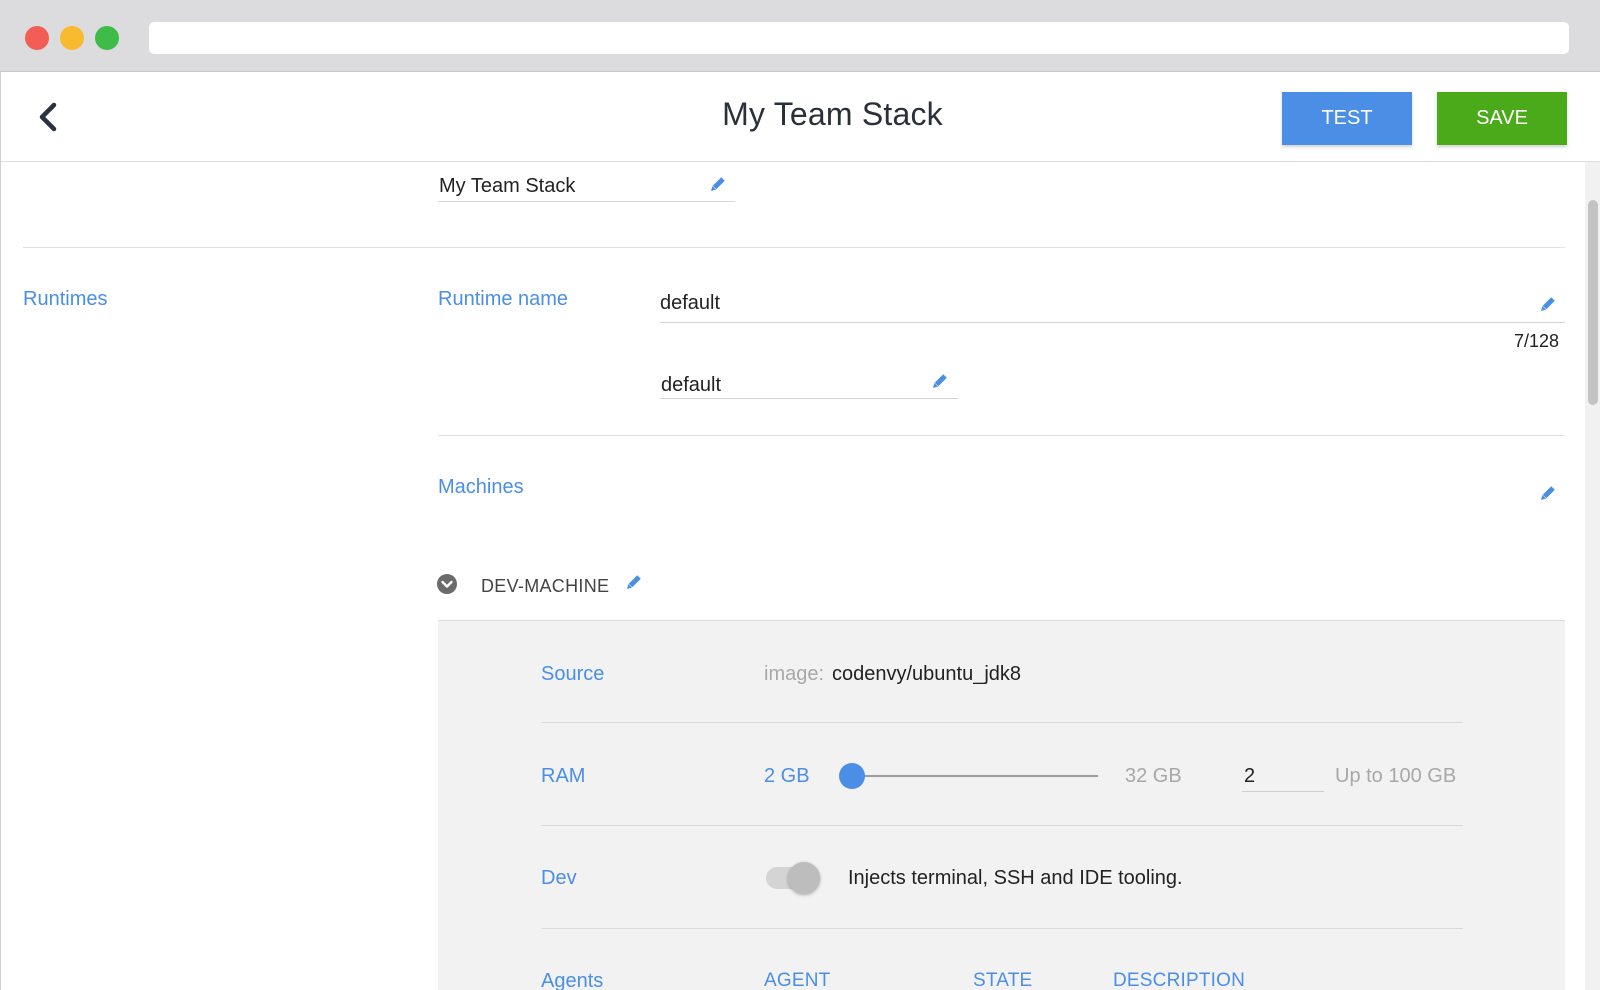 The image size is (1600, 990). I want to click on ram-max-label: 32 GB, so click(1153, 776).